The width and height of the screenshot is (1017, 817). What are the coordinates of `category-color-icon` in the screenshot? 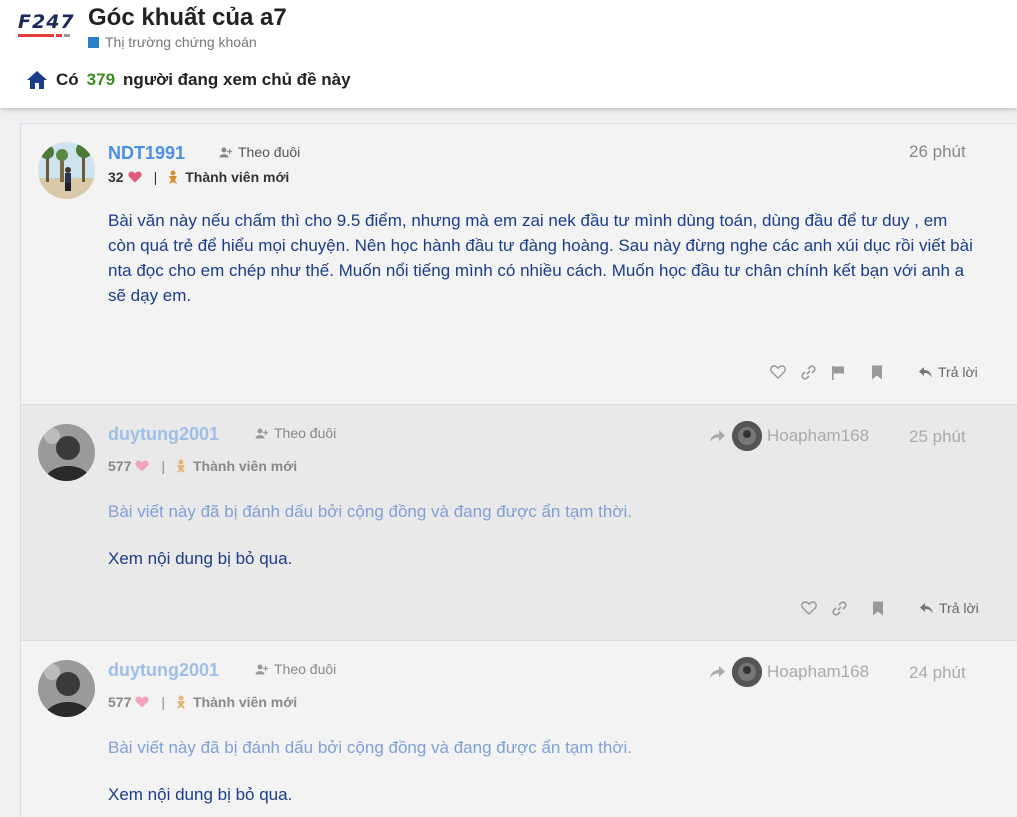 It's located at (93, 42).